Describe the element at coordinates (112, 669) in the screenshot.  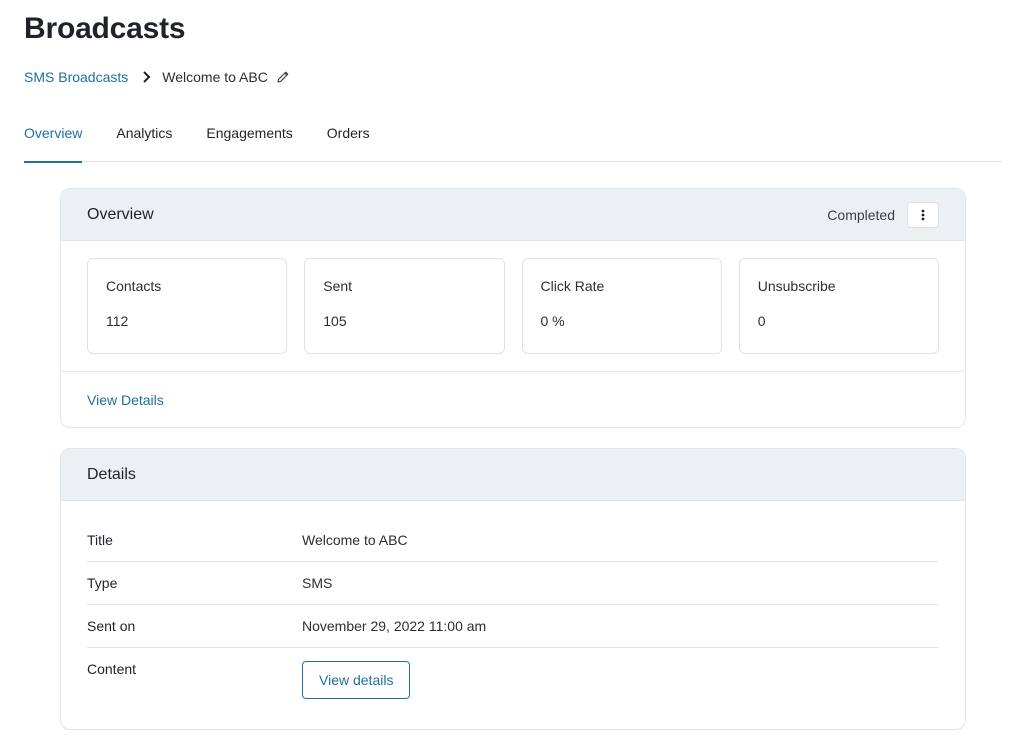
I see `detail-label: Content` at that location.